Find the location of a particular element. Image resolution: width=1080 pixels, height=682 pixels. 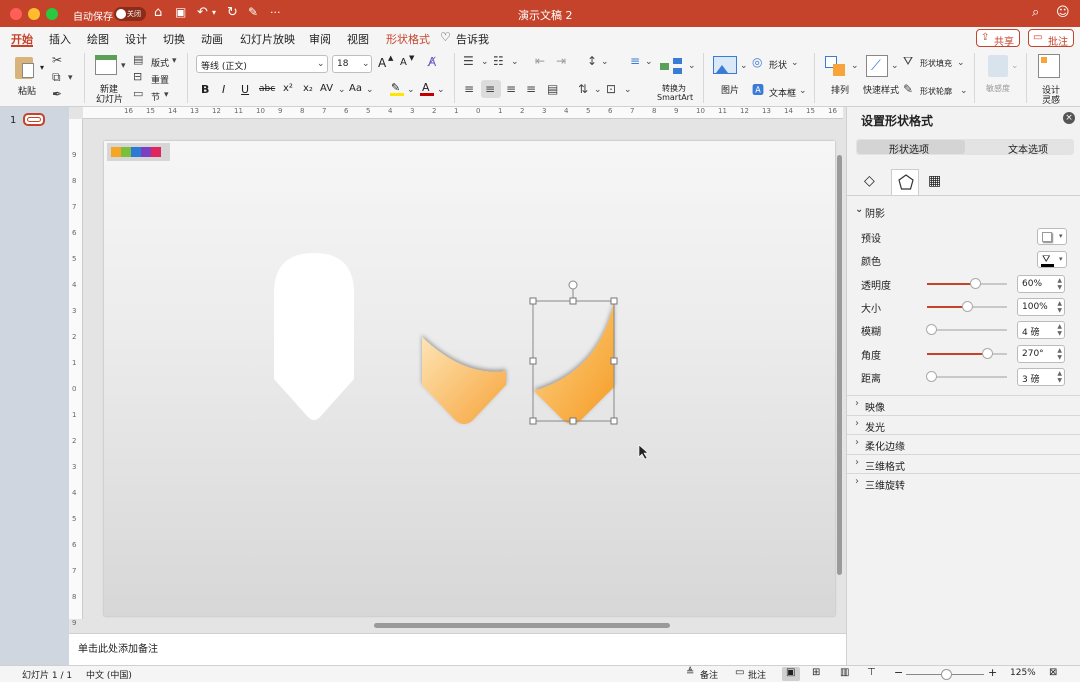

superscript-button: x² is located at coordinates (288, 88).